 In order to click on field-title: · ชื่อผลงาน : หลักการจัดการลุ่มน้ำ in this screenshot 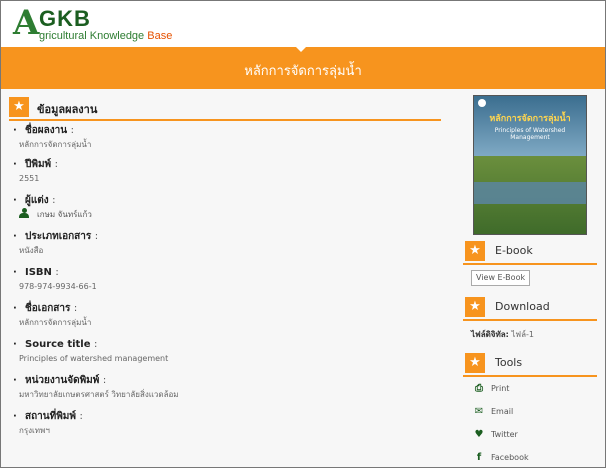, I will do `click(223, 141)`.